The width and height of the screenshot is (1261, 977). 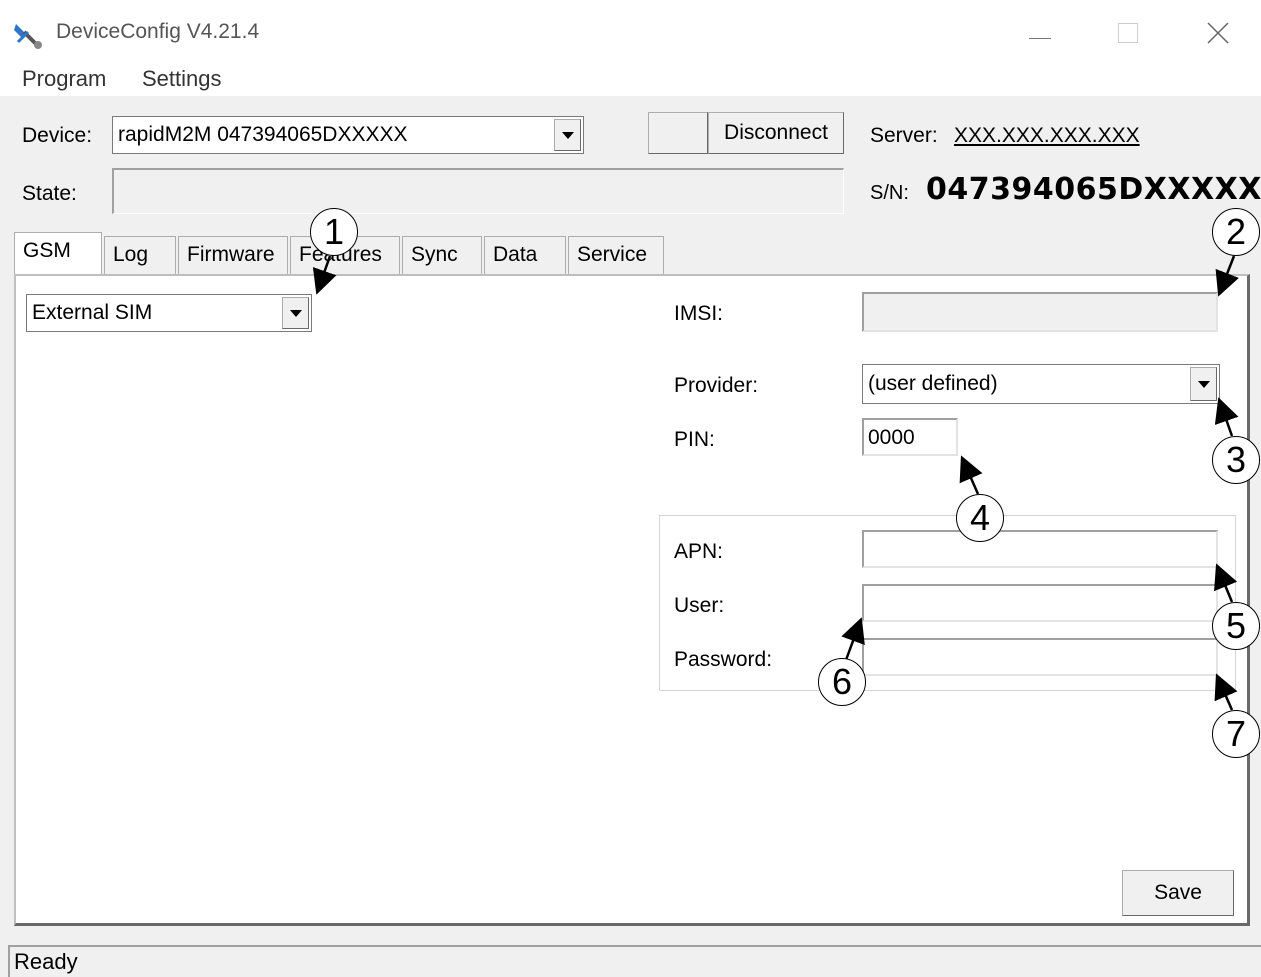 I want to click on status-bar: Ready, so click(x=634, y=961).